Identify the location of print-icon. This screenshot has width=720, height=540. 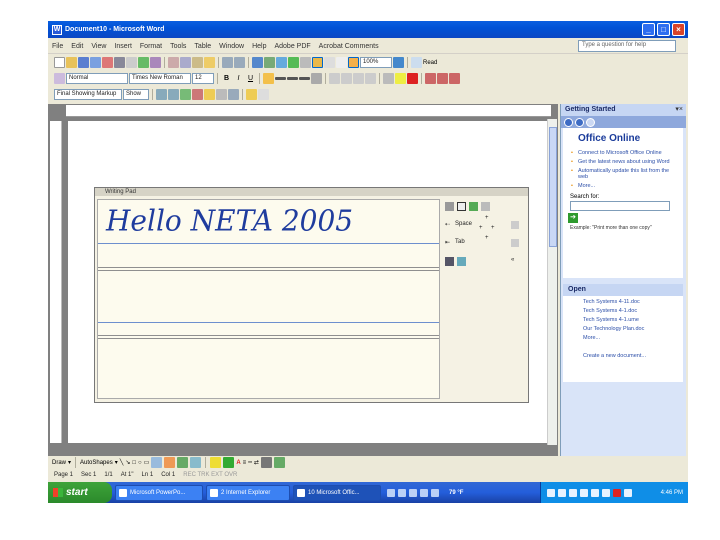
(119, 62).